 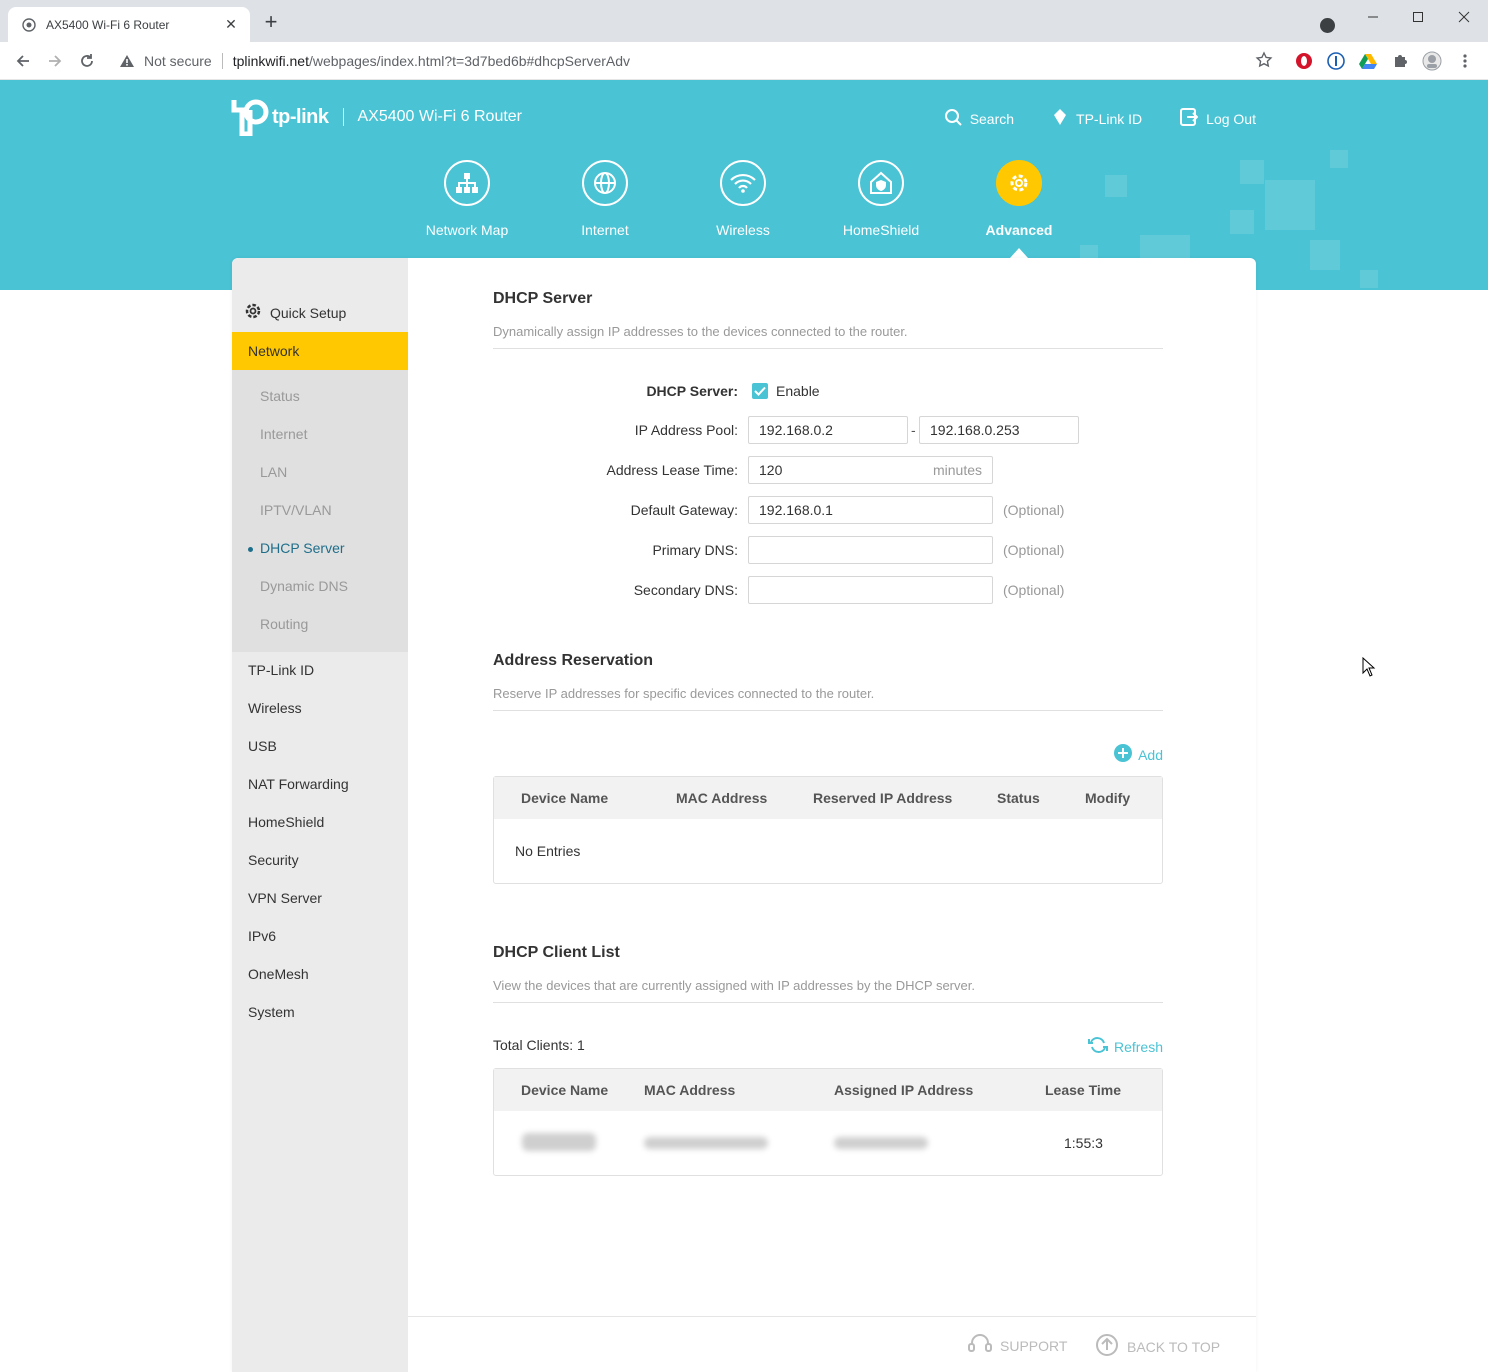 I want to click on ip-pool-start-input: 192.168.0.2, so click(x=828, y=430).